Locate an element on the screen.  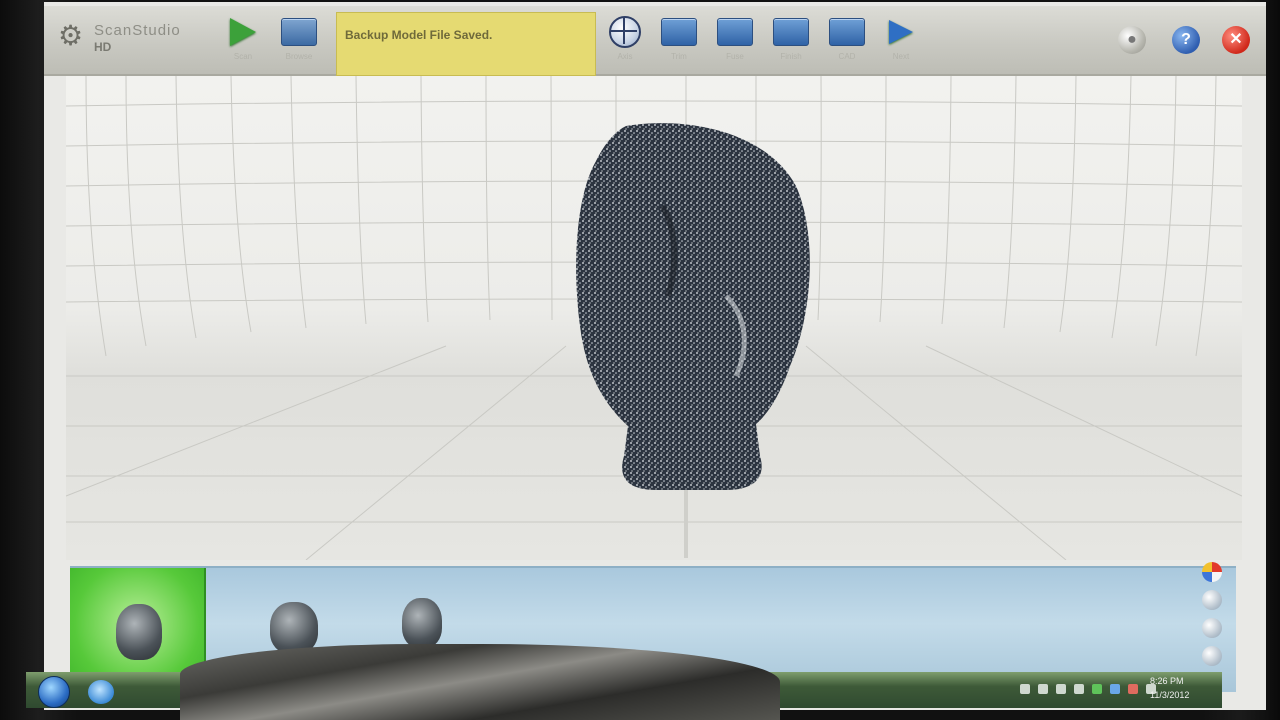
bluetooth-icon is located at coordinates (1115, 689).